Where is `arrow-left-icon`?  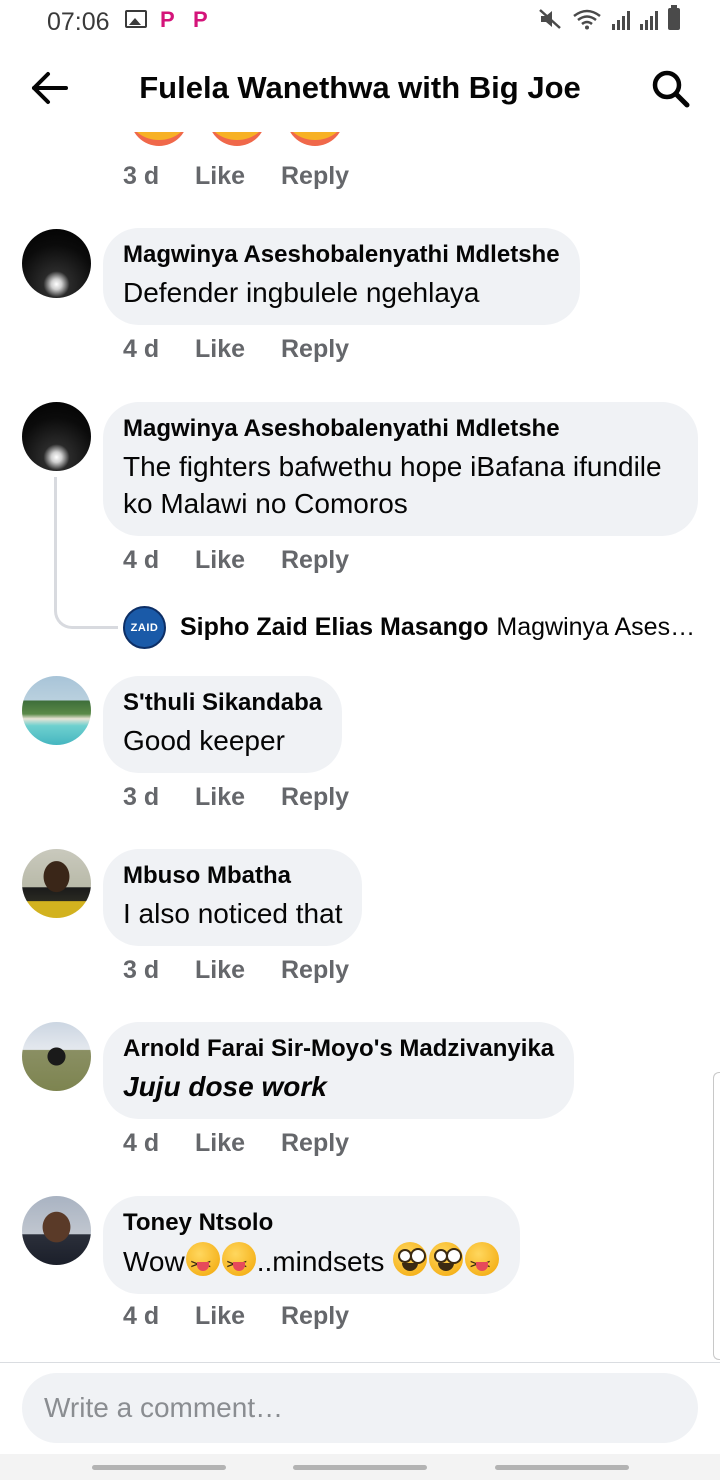
arrow-left-icon is located at coordinates (50, 88).